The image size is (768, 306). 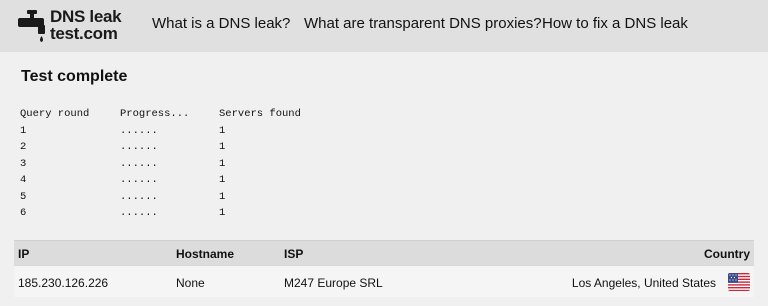 I want to click on query-row: 3 ...... 1, so click(x=180, y=166).